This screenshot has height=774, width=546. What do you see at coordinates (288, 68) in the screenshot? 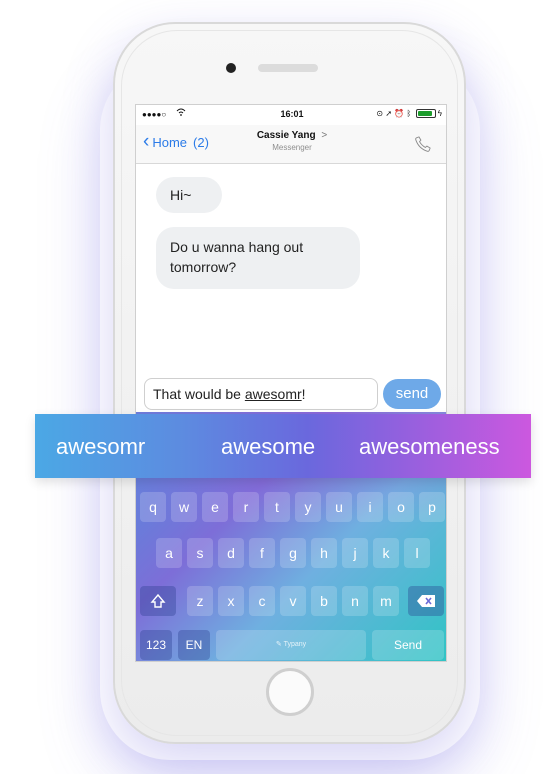
I see `earpiece-speaker` at bounding box center [288, 68].